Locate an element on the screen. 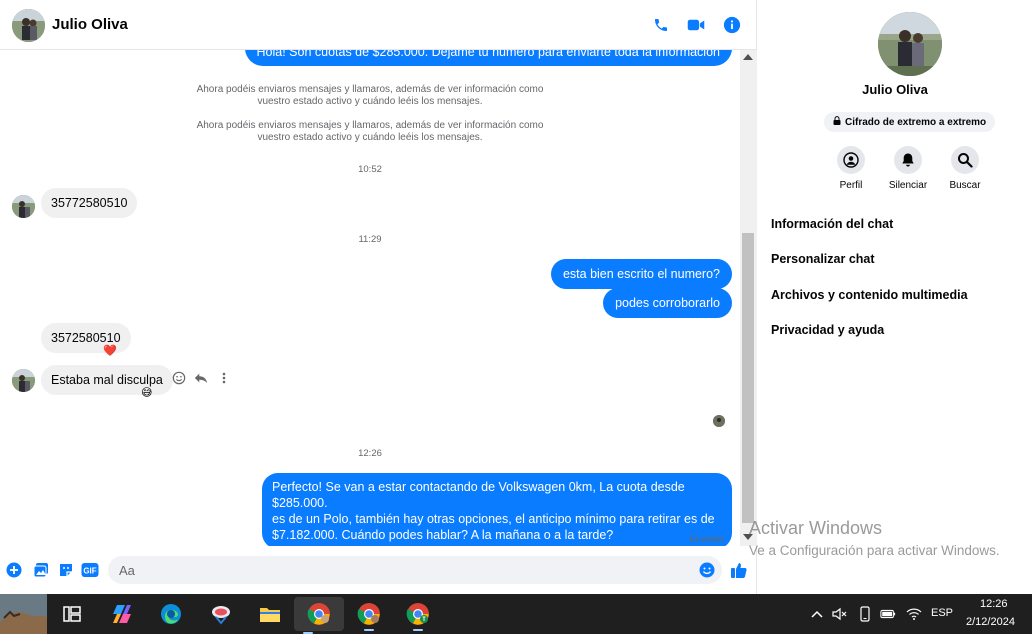 This screenshot has width=1032, height=634. read-receipt-avatar is located at coordinates (719, 421).